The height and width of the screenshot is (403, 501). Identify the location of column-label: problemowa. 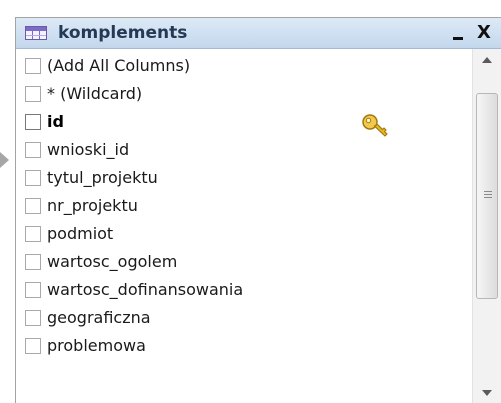
(96, 345).